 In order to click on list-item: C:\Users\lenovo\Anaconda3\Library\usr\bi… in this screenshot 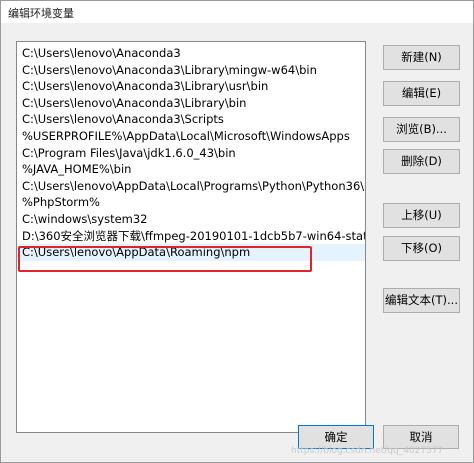, I will do `click(191, 86)`.